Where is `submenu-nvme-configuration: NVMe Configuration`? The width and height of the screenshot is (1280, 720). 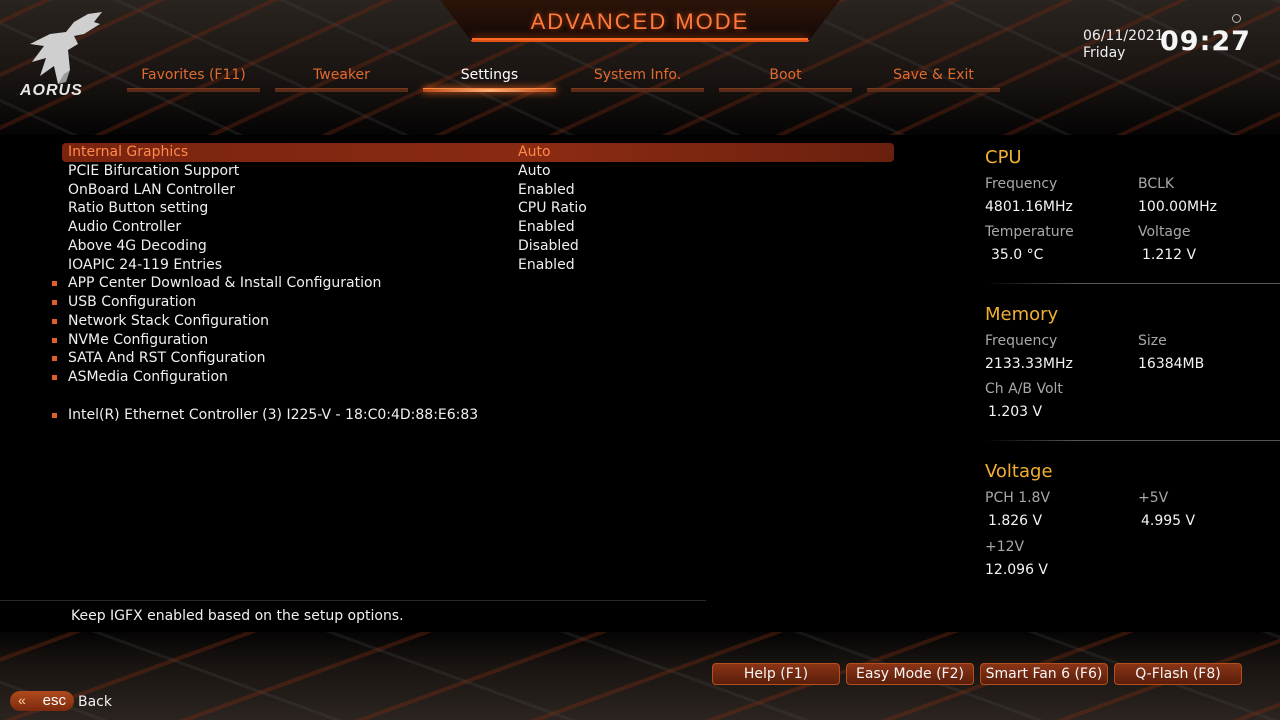 submenu-nvme-configuration: NVMe Configuration is located at coordinates (473, 340).